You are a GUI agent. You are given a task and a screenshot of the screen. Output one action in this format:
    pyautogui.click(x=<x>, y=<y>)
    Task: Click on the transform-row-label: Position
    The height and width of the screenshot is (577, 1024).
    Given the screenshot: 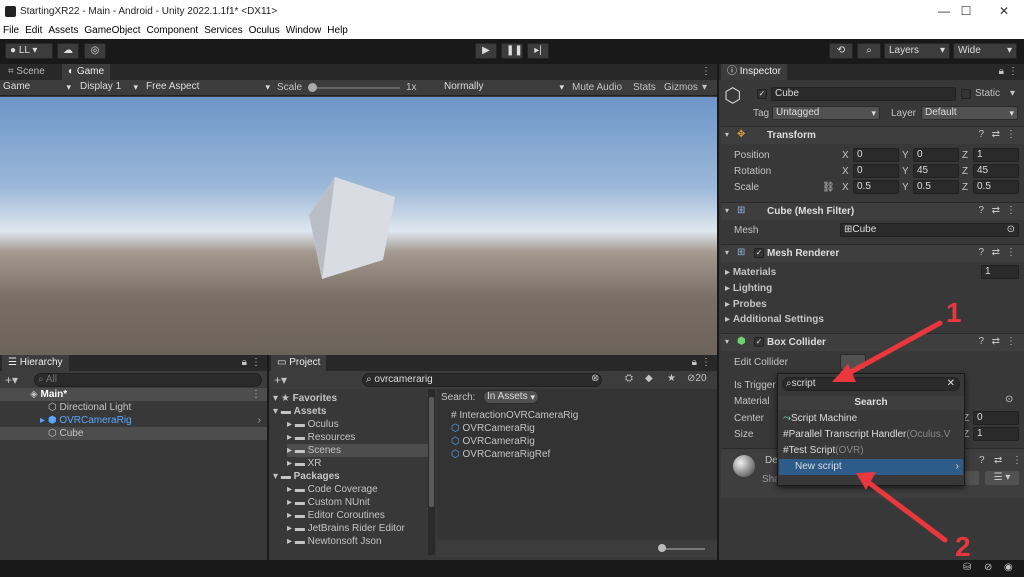 What is the action you would take?
    pyautogui.click(x=752, y=155)
    